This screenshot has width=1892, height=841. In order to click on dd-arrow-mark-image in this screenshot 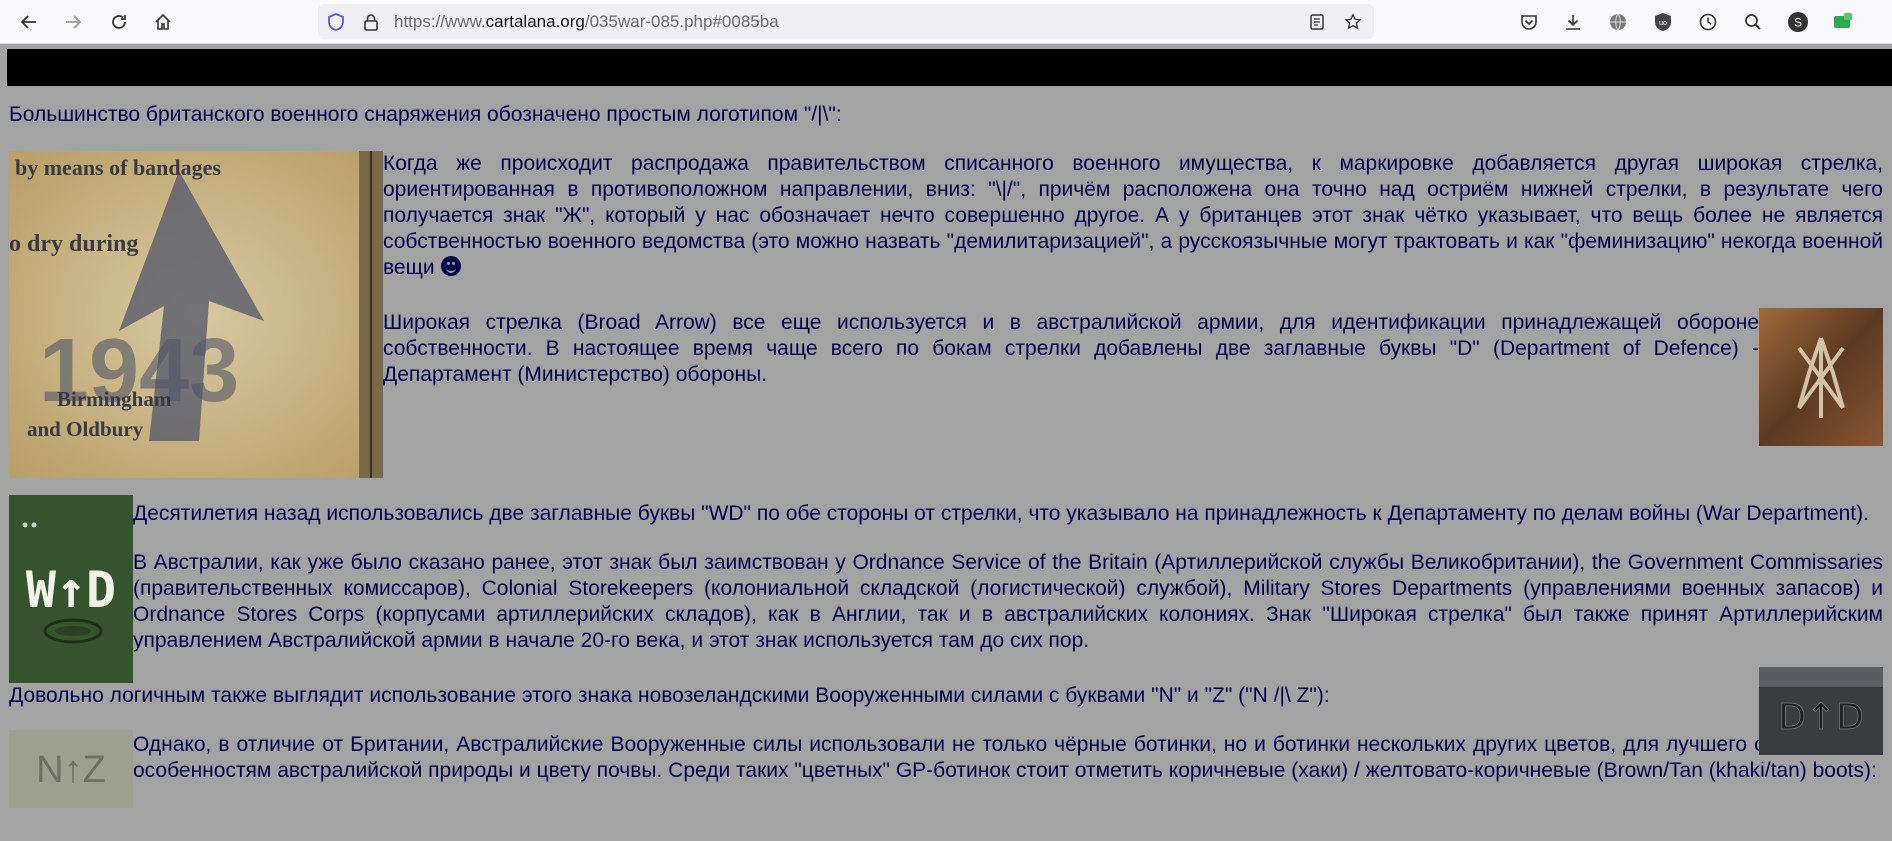, I will do `click(1821, 377)`.